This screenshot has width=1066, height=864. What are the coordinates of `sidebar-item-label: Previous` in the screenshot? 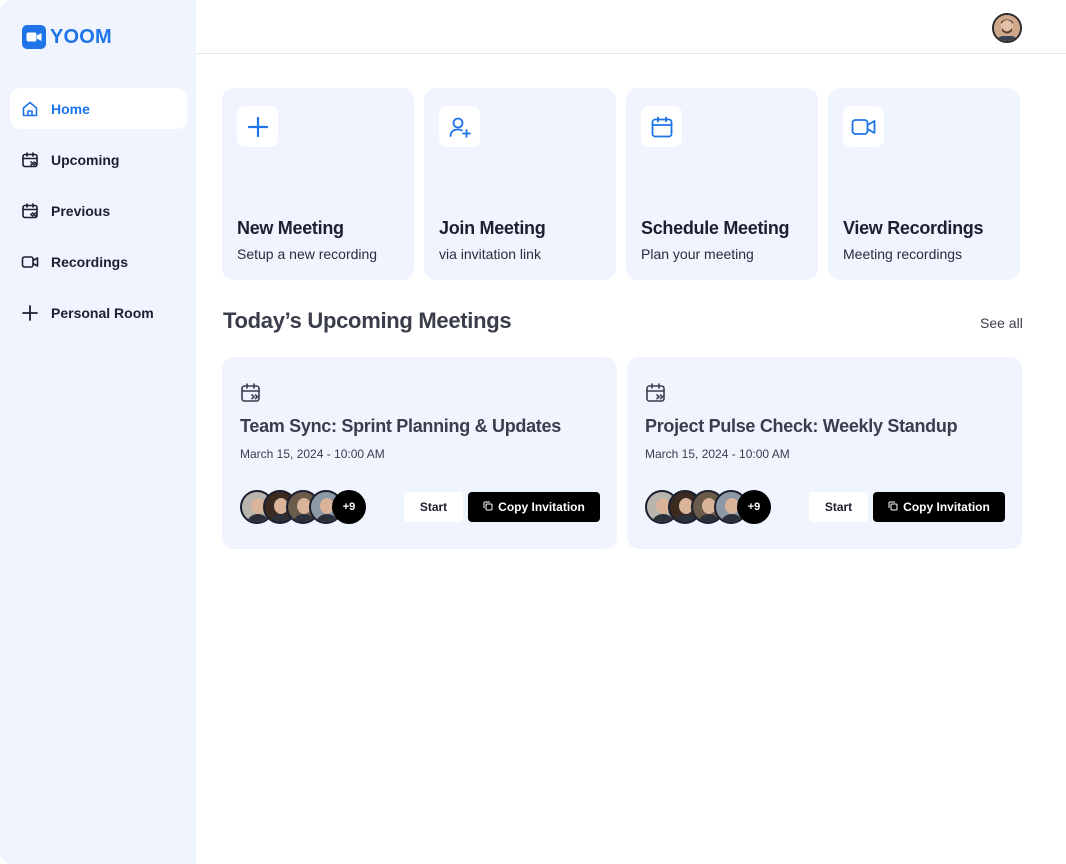 It's located at (81, 210).